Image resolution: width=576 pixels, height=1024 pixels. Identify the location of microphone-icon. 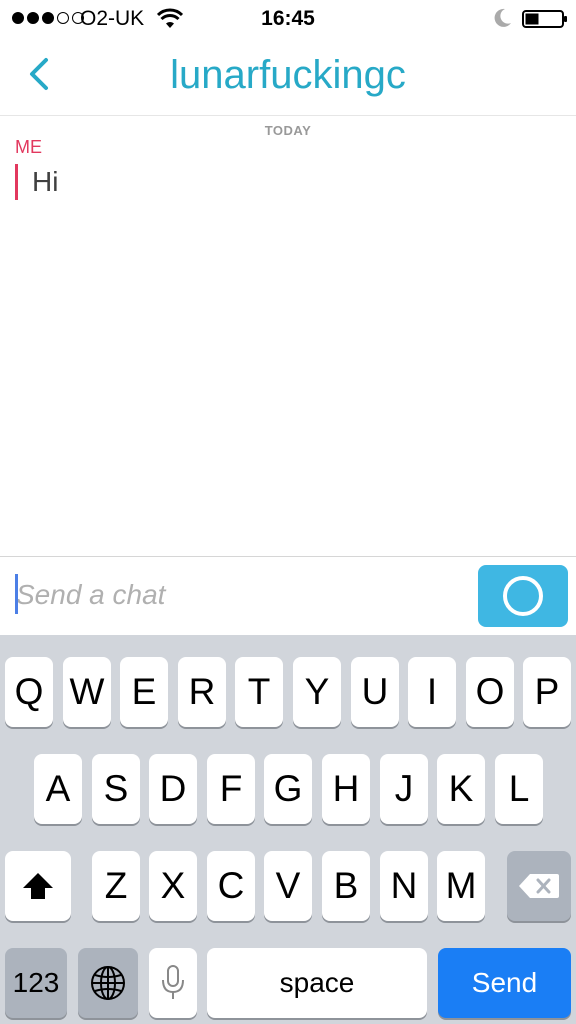
(173, 982).